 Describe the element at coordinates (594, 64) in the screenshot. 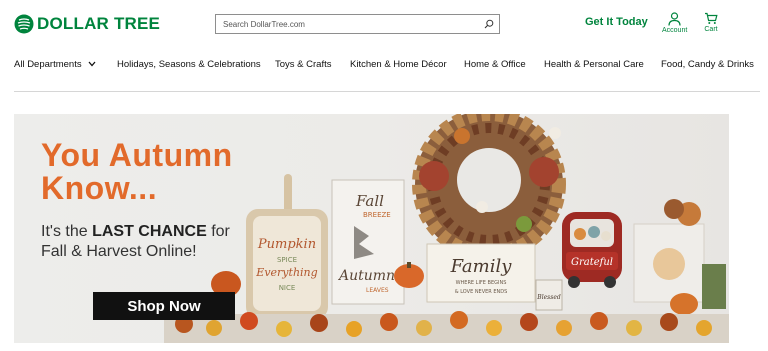

I see `nav-health-personal-care: Health & Personal Care` at that location.